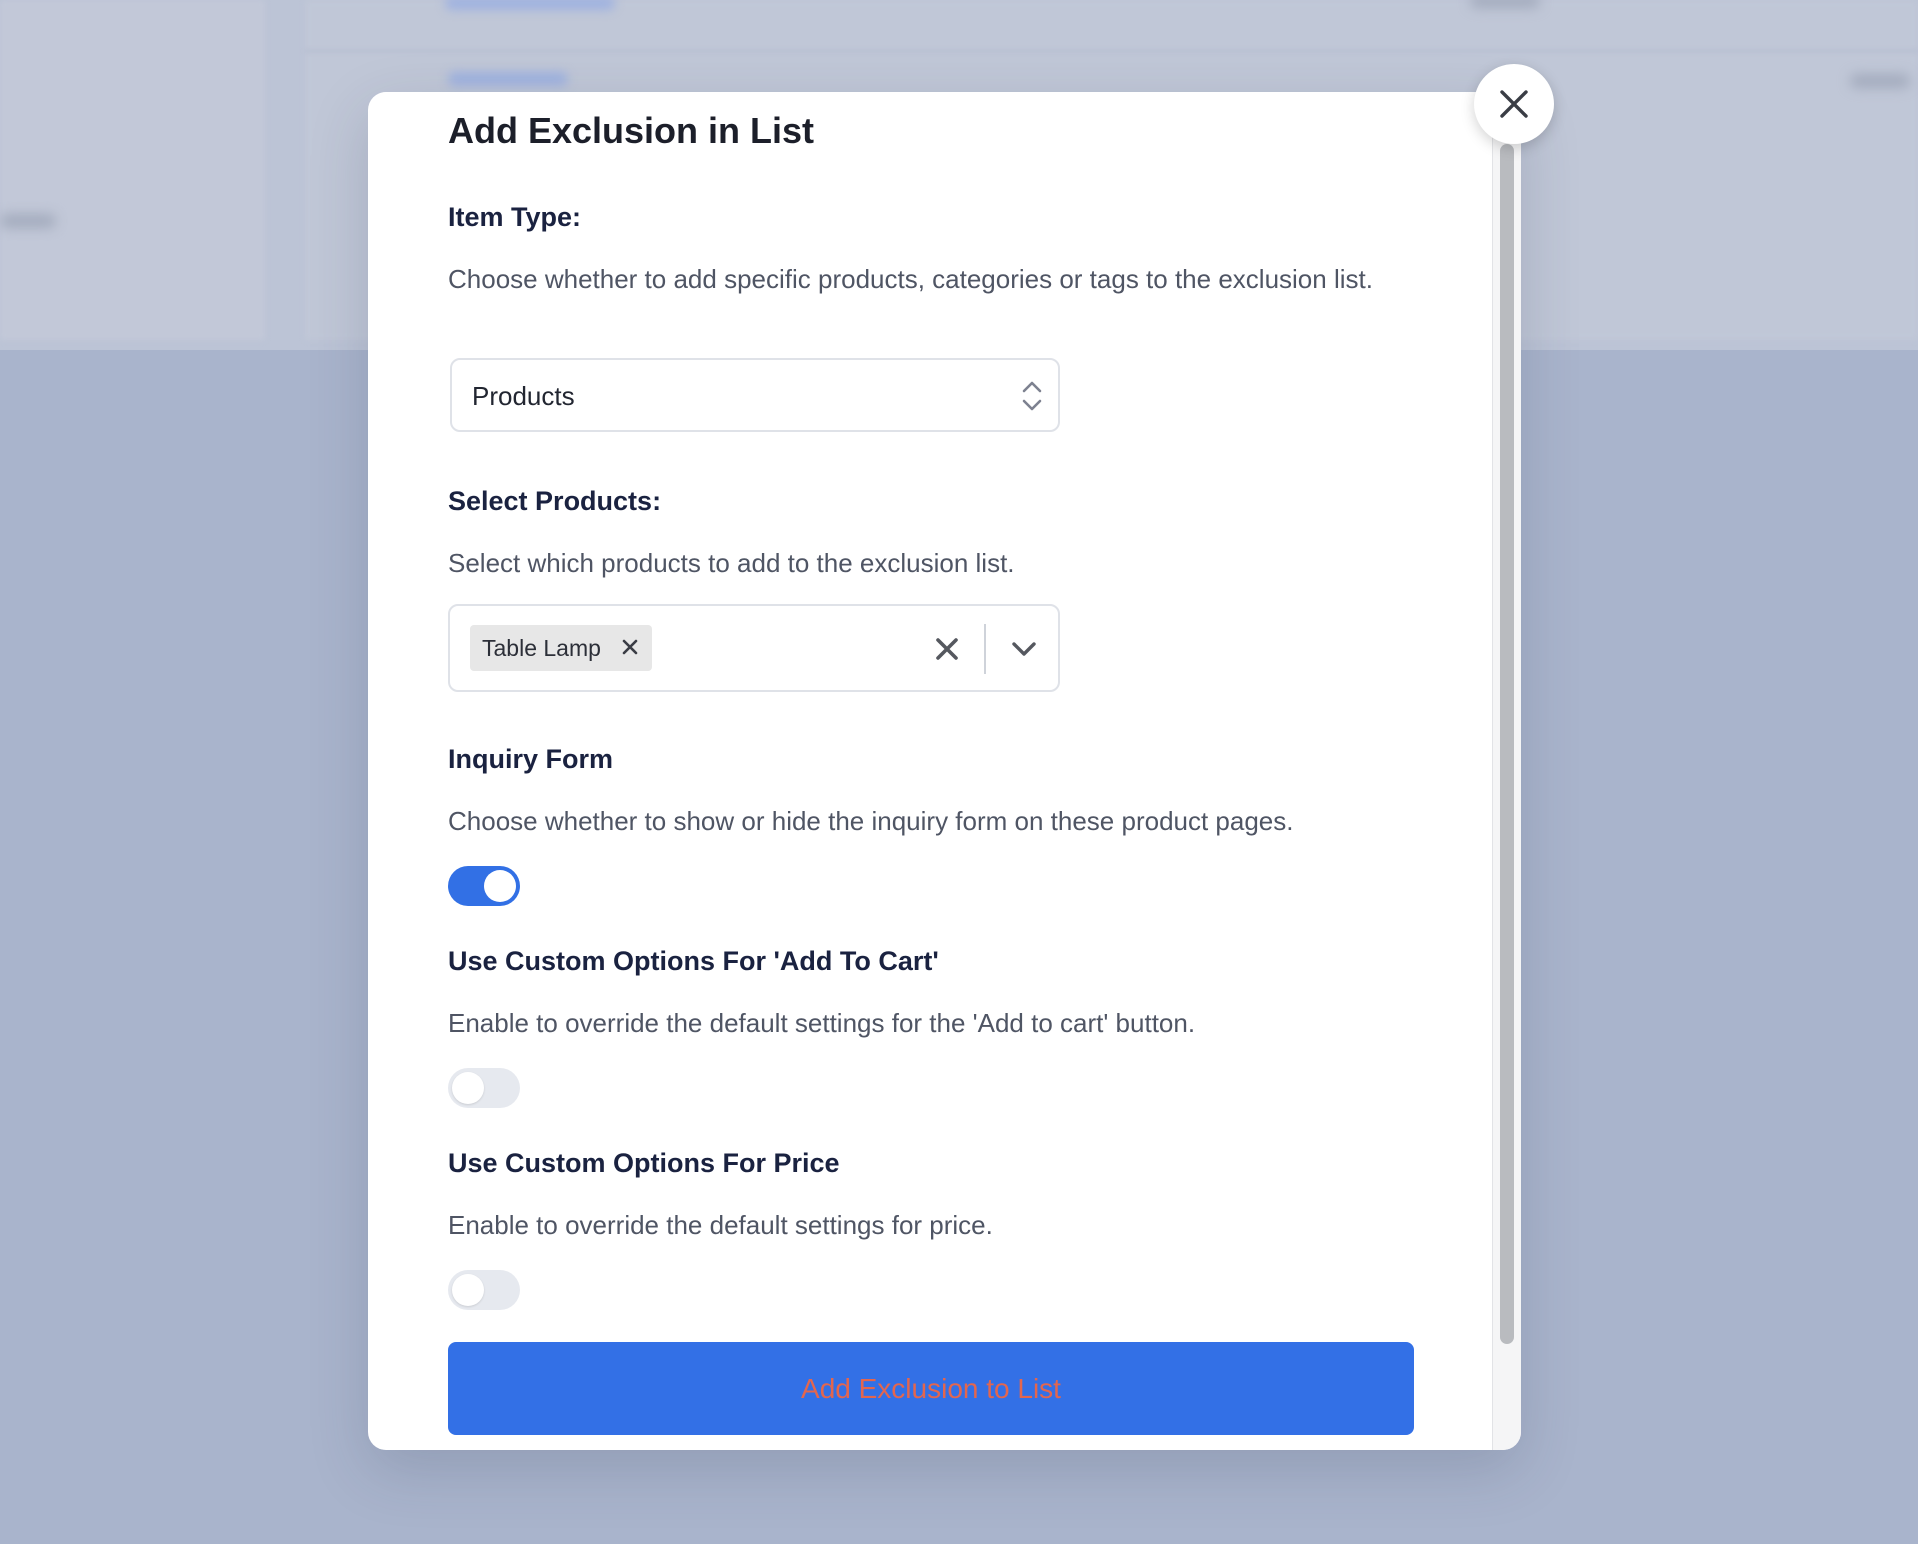 This screenshot has height=1544, width=1918. Describe the element at coordinates (1032, 396) in the screenshot. I see `select-updown-icon` at that location.